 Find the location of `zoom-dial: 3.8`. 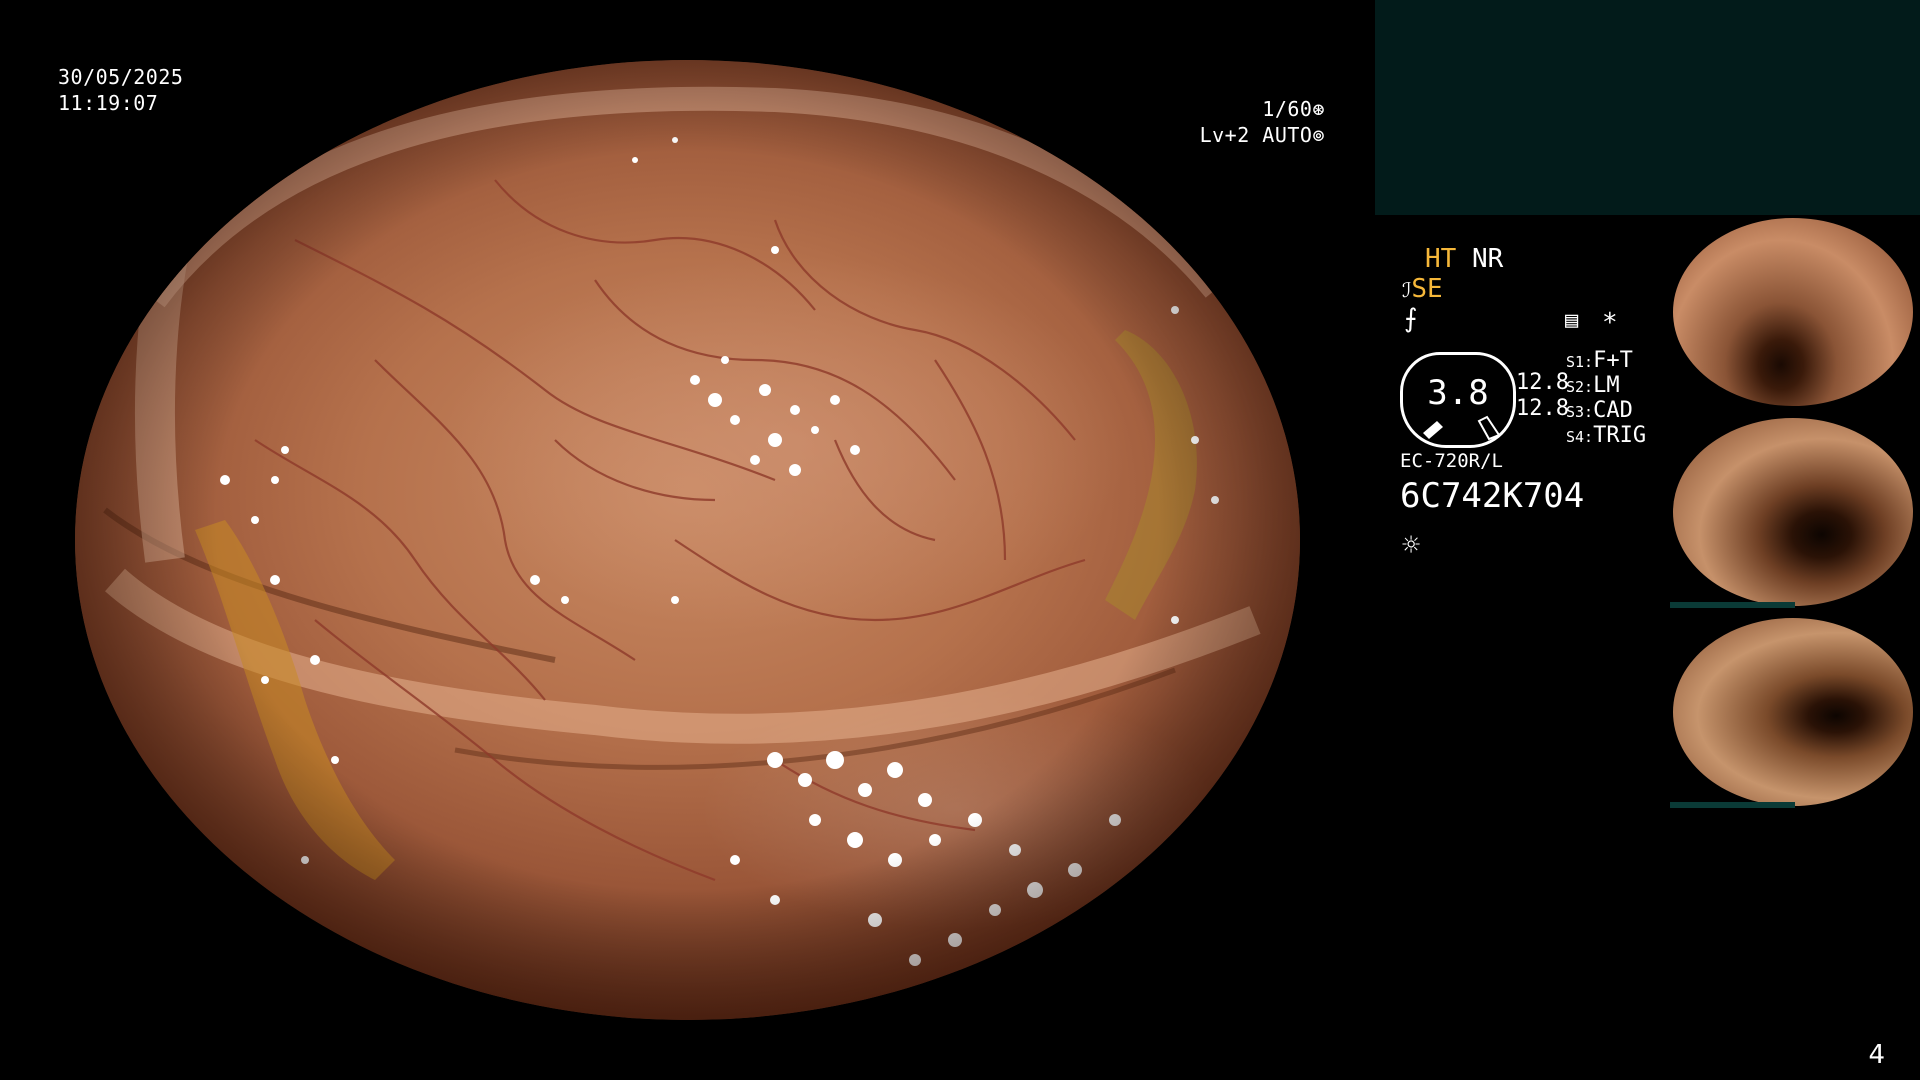

zoom-dial: 3.8 is located at coordinates (1458, 400).